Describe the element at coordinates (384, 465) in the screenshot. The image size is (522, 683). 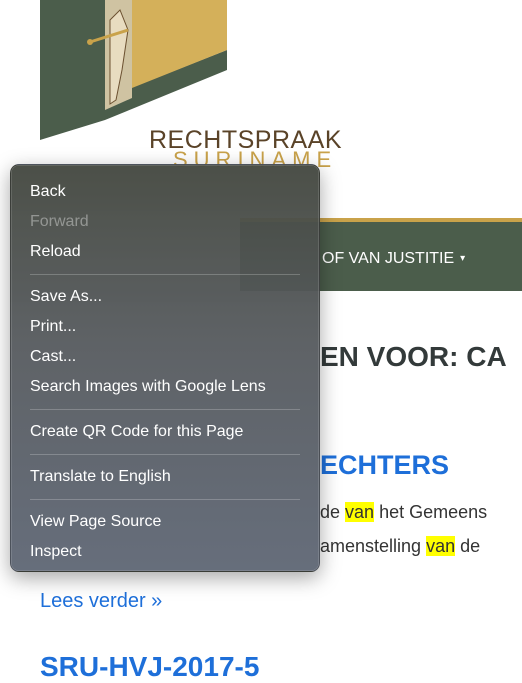
I see `result-title-link: ECHTERS` at that location.